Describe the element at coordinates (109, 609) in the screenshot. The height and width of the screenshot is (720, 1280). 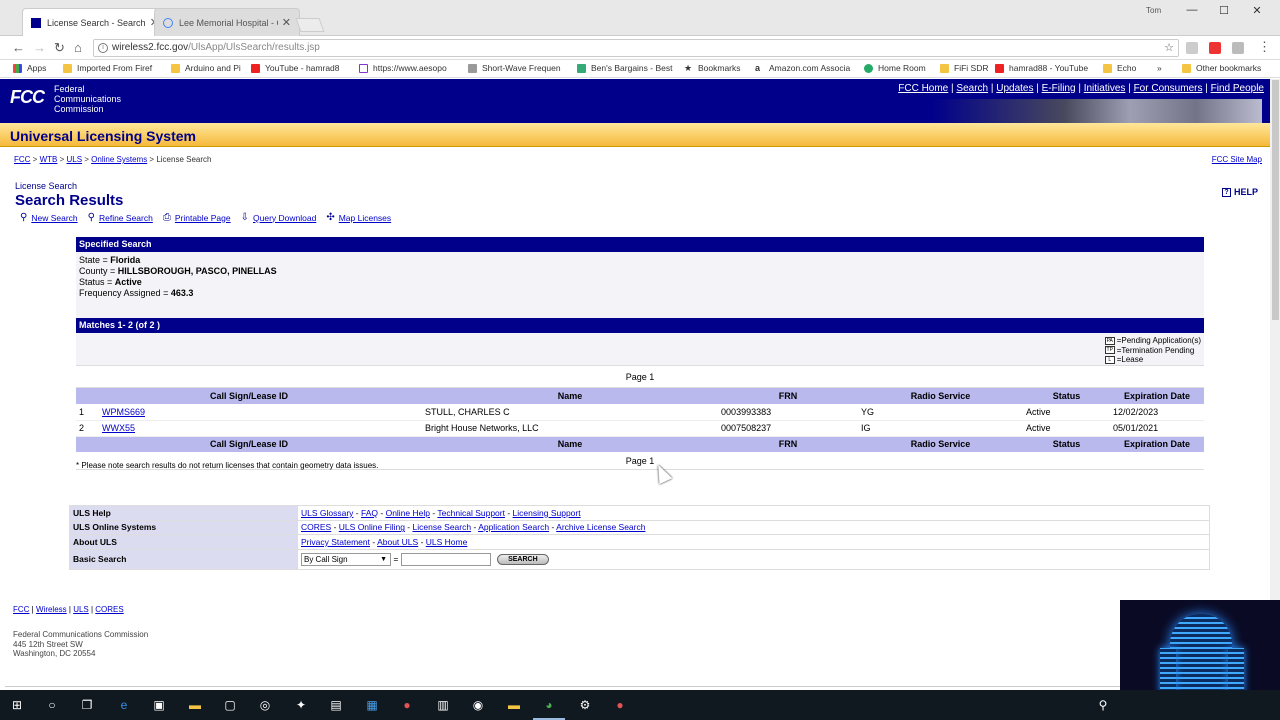
I see `footer-link-cores: CORES` at that location.